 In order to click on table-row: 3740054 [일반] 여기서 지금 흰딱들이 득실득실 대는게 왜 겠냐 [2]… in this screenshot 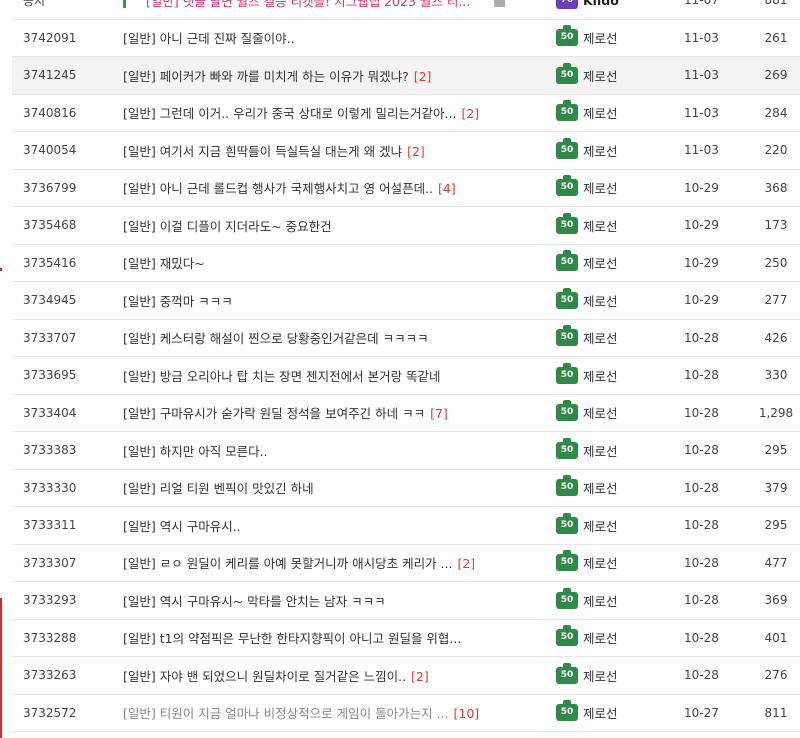, I will do `click(406, 150)`.